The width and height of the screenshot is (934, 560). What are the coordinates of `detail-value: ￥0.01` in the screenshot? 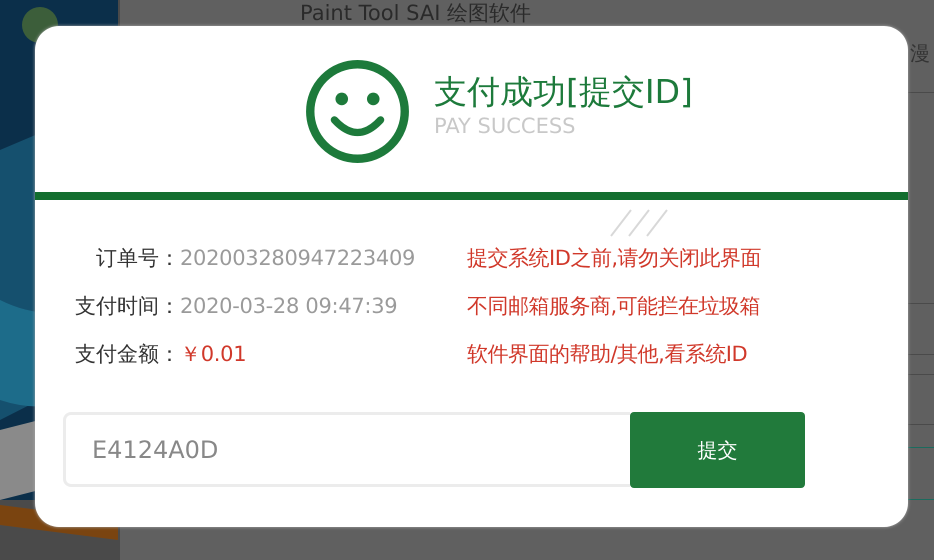 It's located at (213, 354).